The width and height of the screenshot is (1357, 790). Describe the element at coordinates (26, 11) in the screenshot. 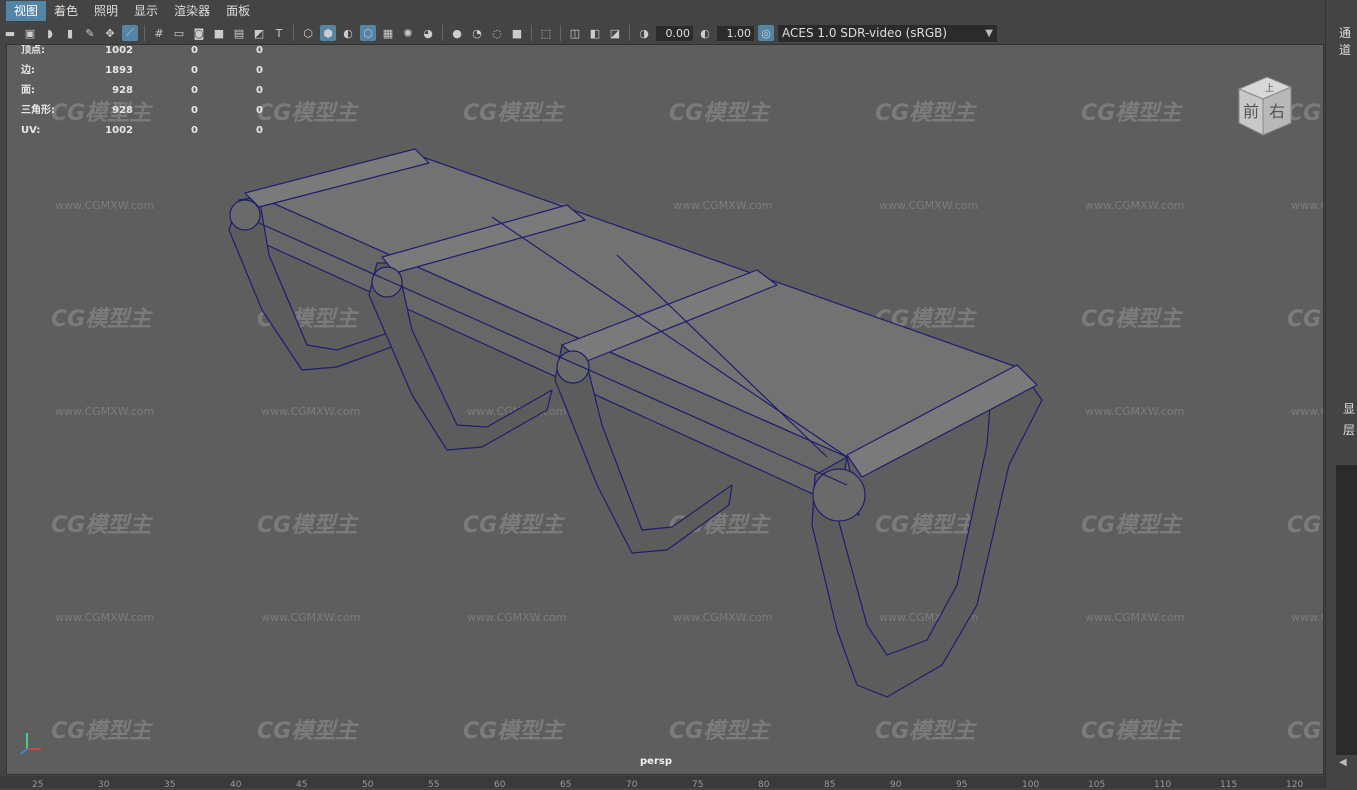

I see `menu-view: 视图` at that location.